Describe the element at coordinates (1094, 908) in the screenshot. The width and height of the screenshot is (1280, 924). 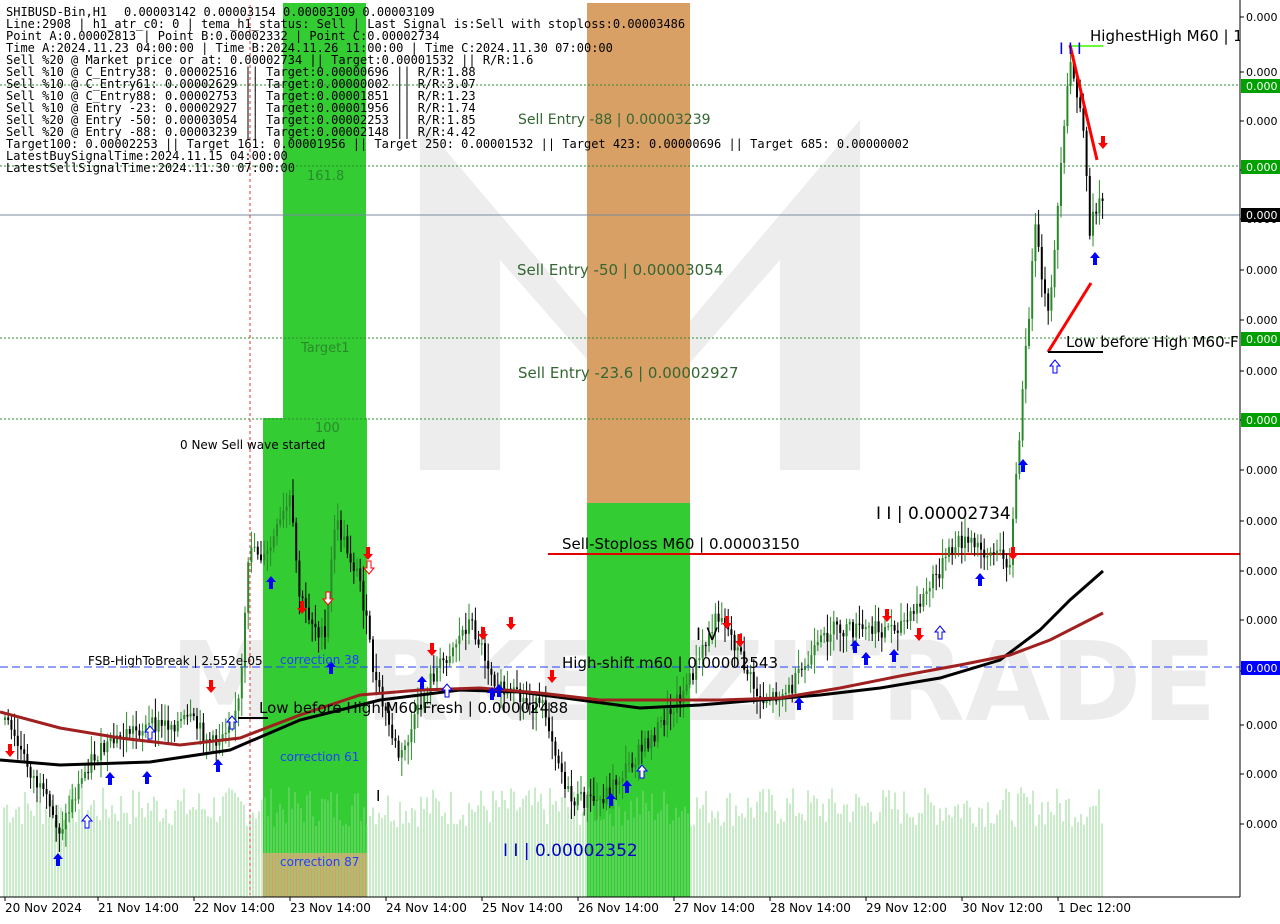
I see `time-tick-label: 1 Dec 12:00` at that location.